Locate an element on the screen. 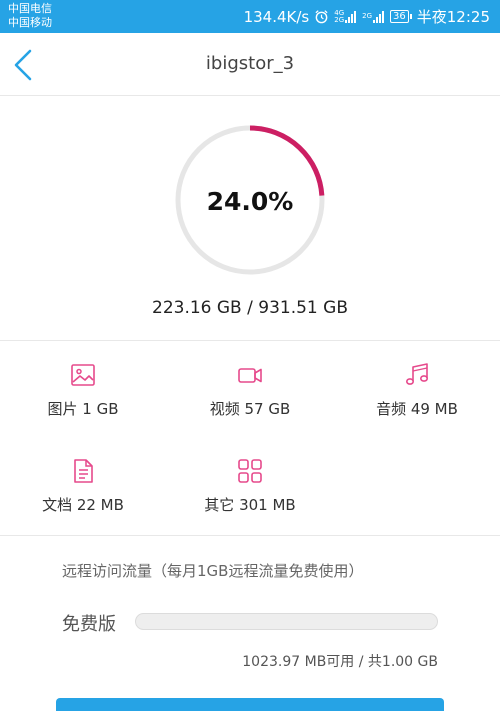 The width and height of the screenshot is (500, 711). category-label: 文档 22 MB is located at coordinates (83, 505).